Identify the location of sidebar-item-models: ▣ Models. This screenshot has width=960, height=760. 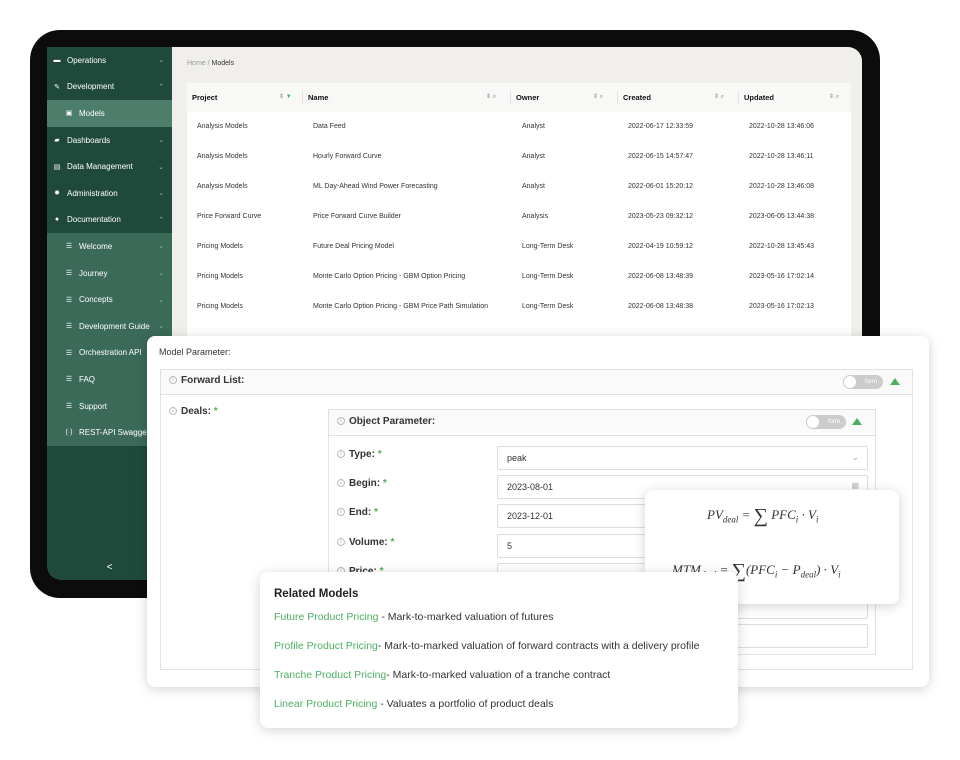
(109, 113).